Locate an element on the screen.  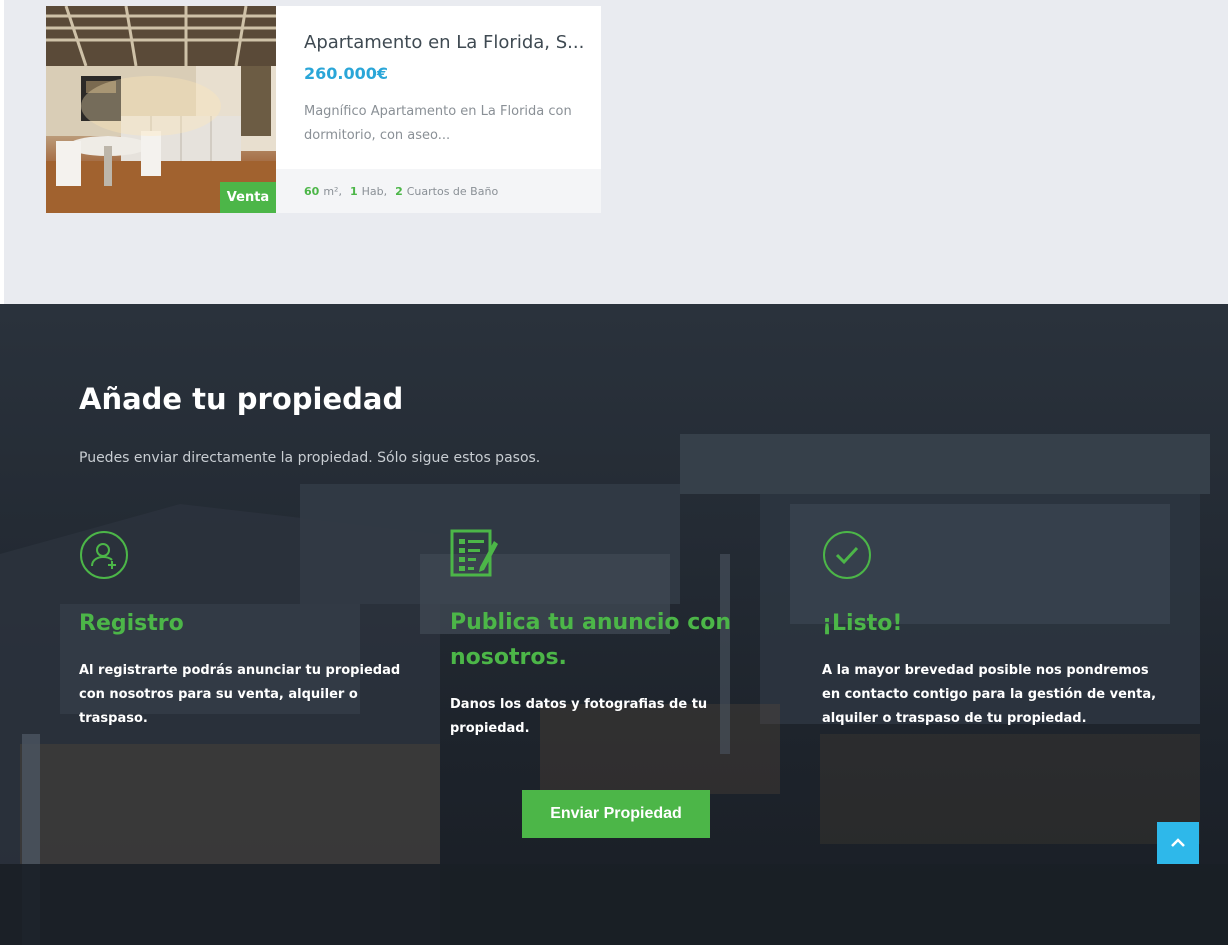
step-title: Registro is located at coordinates (131, 623).